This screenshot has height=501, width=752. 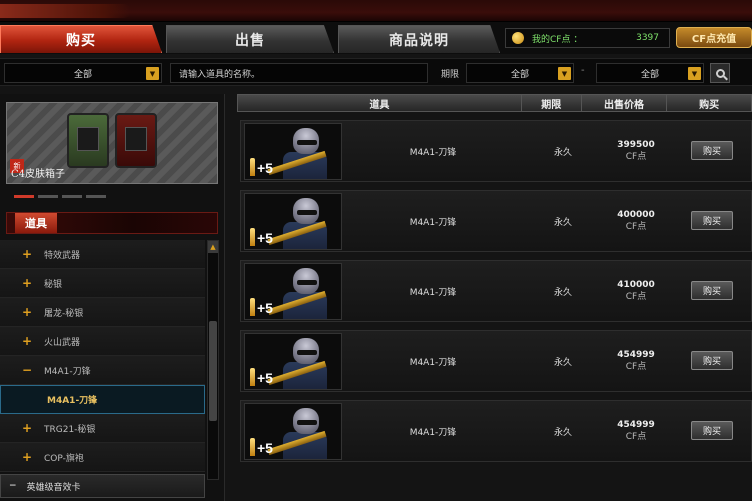 I want to click on category-select: 全部 ▼, so click(x=83, y=73).